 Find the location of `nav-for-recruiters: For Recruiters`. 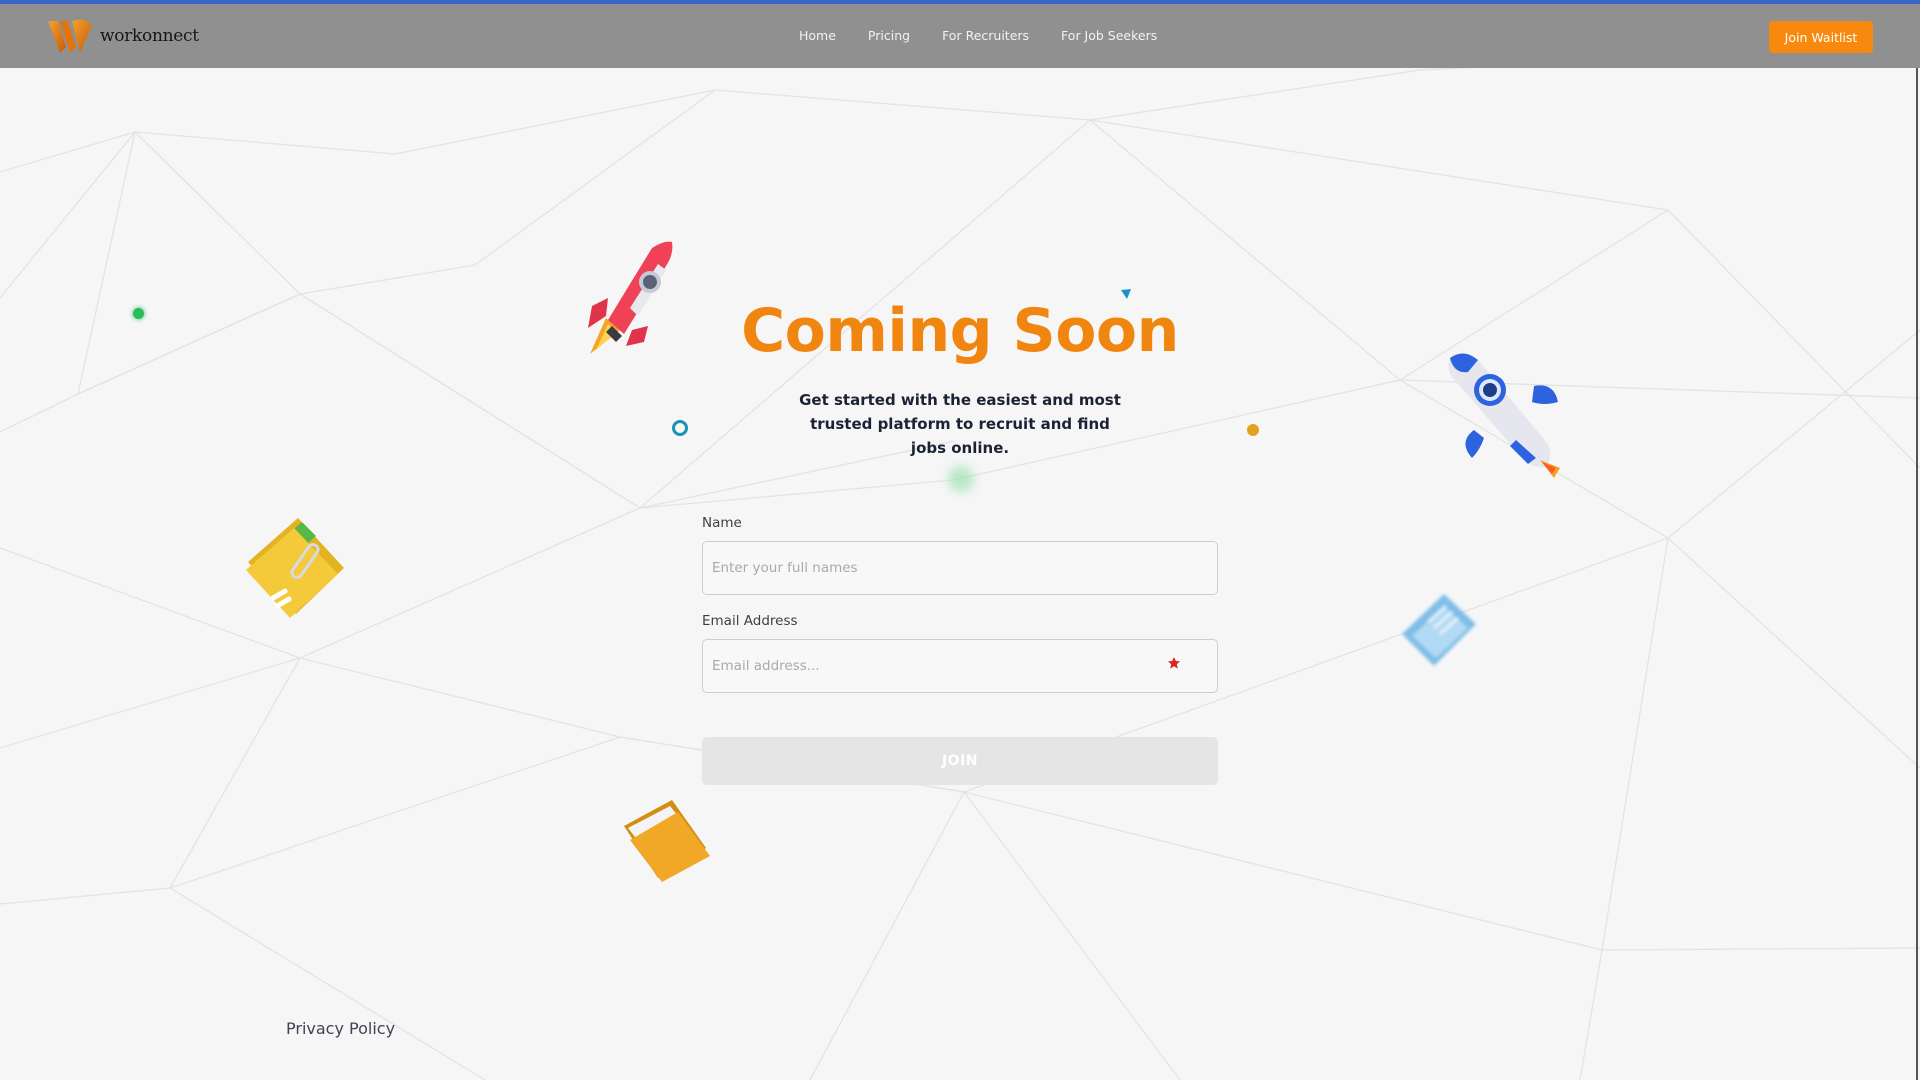

nav-for-recruiters: For Recruiters is located at coordinates (985, 35).